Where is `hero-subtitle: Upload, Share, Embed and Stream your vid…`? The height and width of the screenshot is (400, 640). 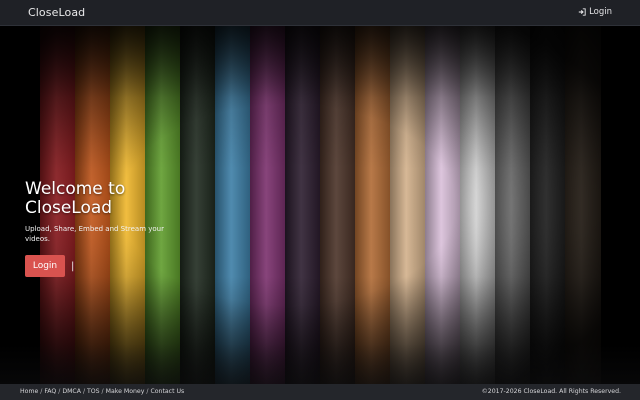 hero-subtitle: Upload, Share, Embed and Stream your vid… is located at coordinates (94, 234).